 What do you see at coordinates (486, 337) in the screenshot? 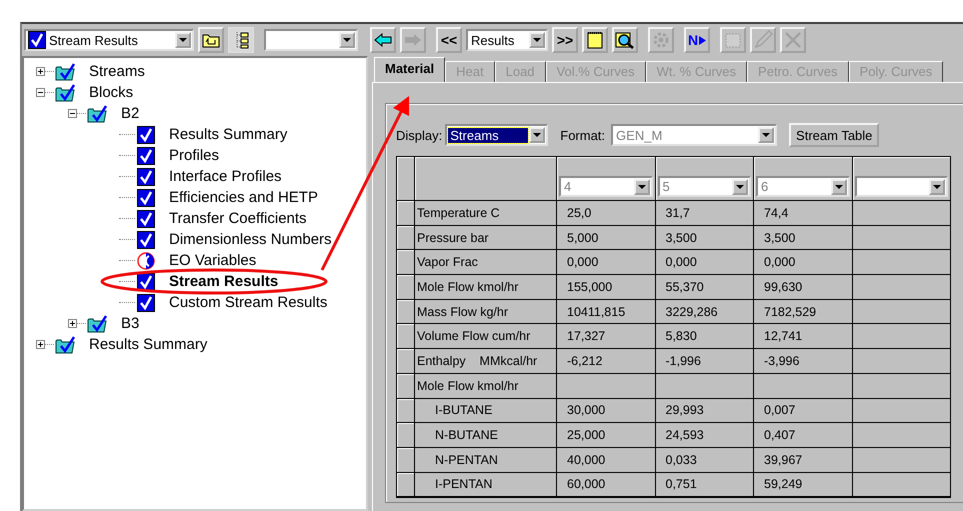
I see `table-cell: Volume Flow cum/hr` at bounding box center [486, 337].